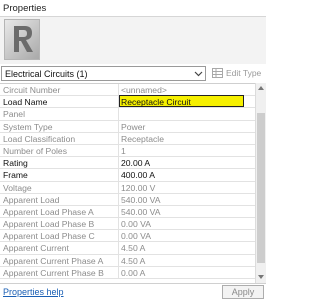  What do you see at coordinates (133, 291) in the screenshot?
I see `properties-footer: Properties help Apply` at bounding box center [133, 291].